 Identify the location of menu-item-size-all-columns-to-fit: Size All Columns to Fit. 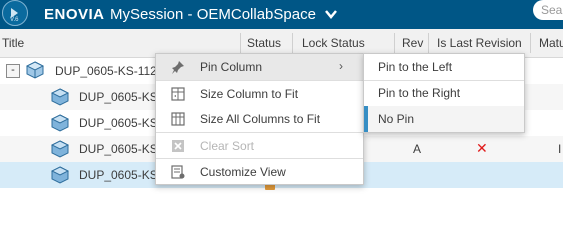
(259, 119).